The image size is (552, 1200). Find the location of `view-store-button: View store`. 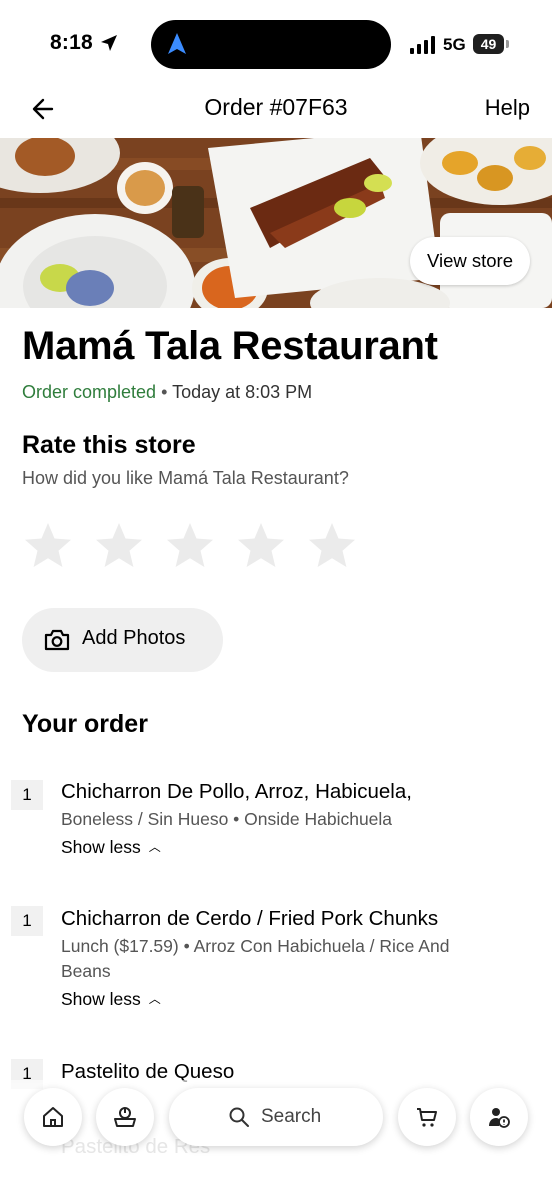

view-store-button: View store is located at coordinates (469, 261).